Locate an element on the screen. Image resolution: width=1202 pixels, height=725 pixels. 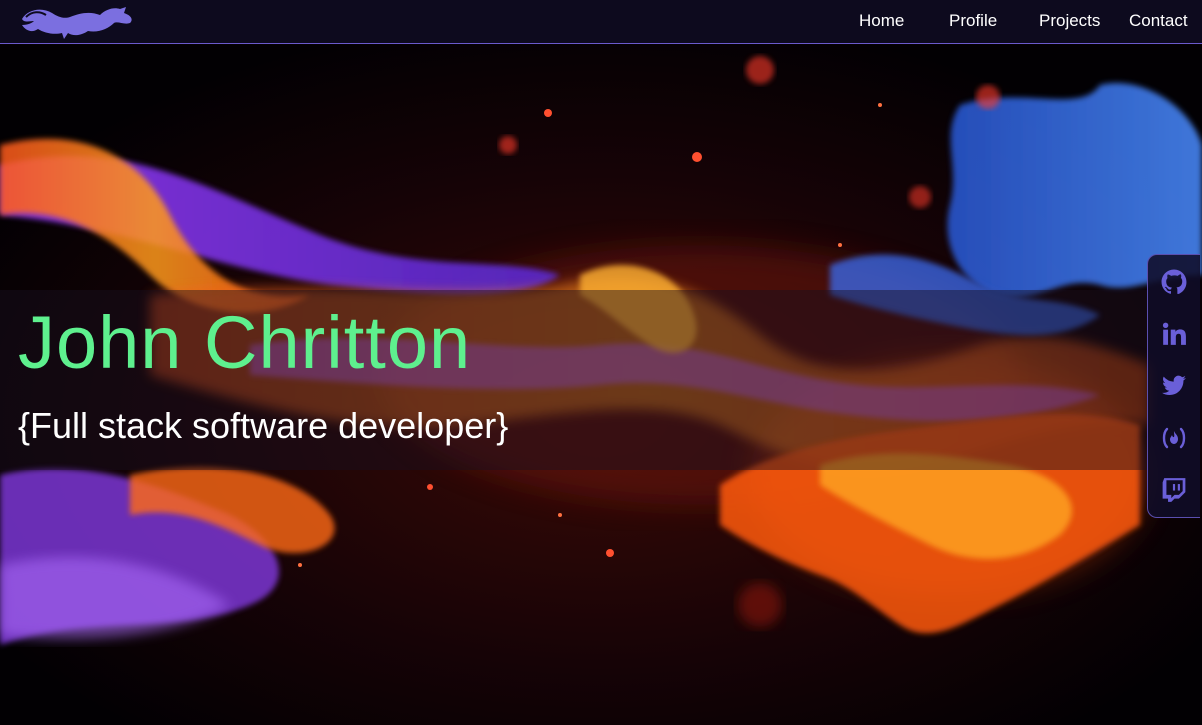
twitter-icon is located at coordinates (1174, 386).